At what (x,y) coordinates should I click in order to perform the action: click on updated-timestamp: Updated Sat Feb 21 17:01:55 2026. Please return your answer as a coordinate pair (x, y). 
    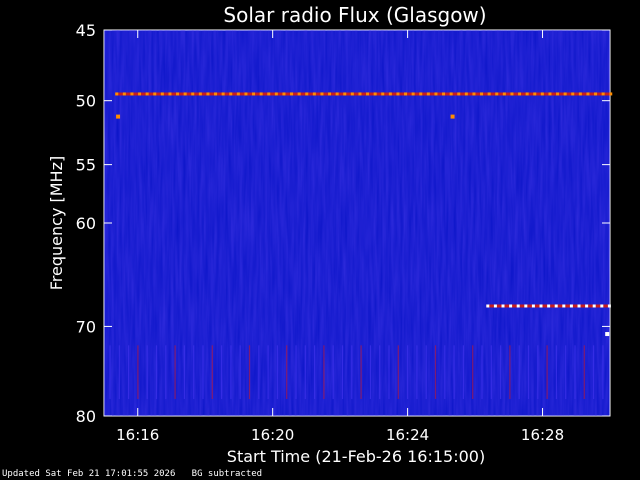
    Looking at the image, I should click on (89, 474).